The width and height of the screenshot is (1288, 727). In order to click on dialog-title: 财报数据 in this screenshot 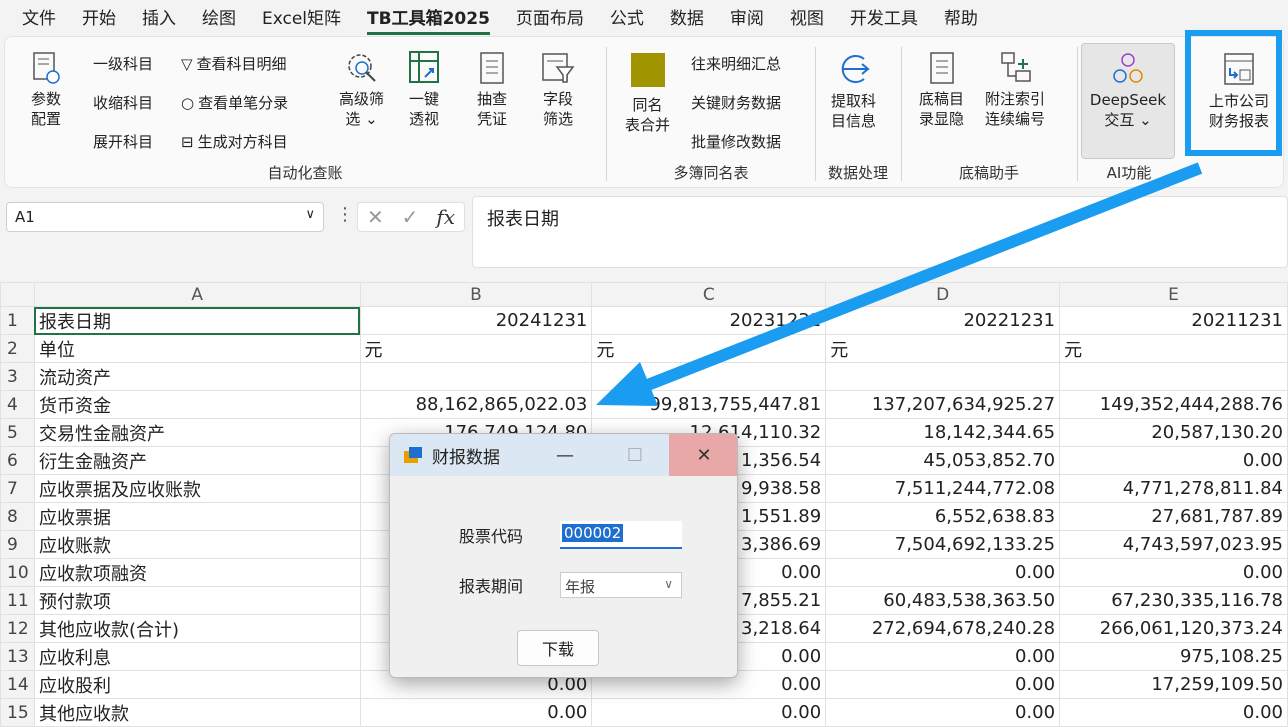, I will do `click(466, 457)`.